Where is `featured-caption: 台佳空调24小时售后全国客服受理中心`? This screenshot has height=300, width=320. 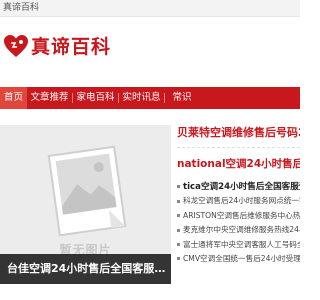
featured-caption: 台佳空调24小时售后全国客服受理中心 is located at coordinates (87, 269).